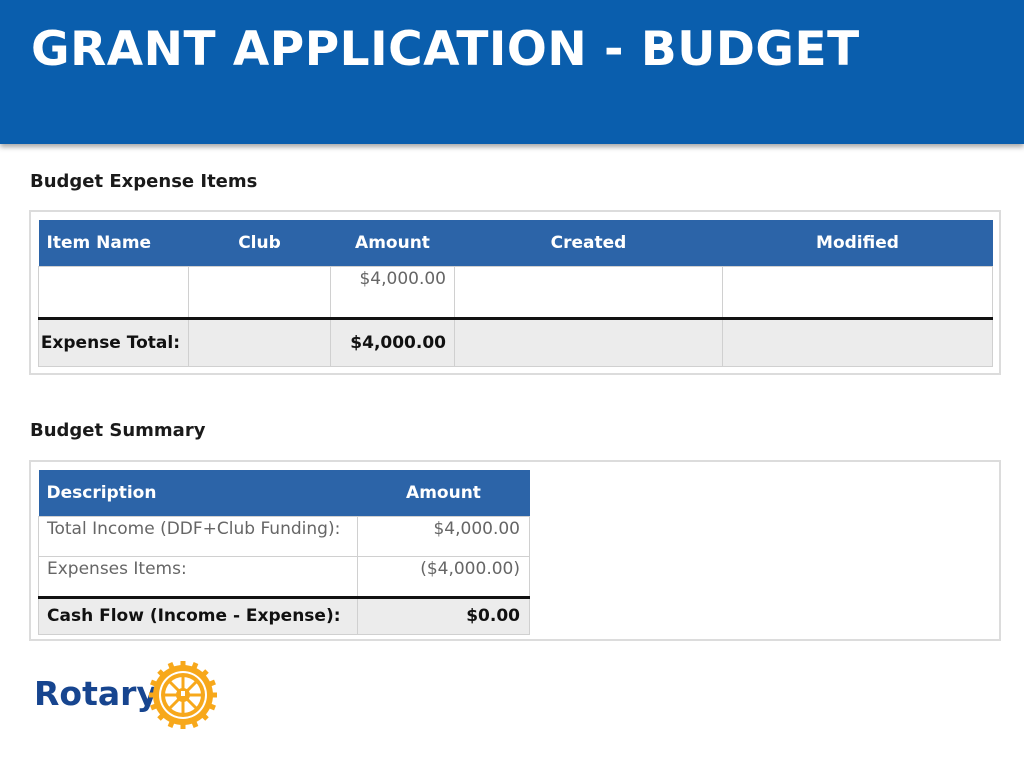 The width and height of the screenshot is (1024, 768). Describe the element at coordinates (183, 695) in the screenshot. I see `rotary-wheel-icon` at that location.